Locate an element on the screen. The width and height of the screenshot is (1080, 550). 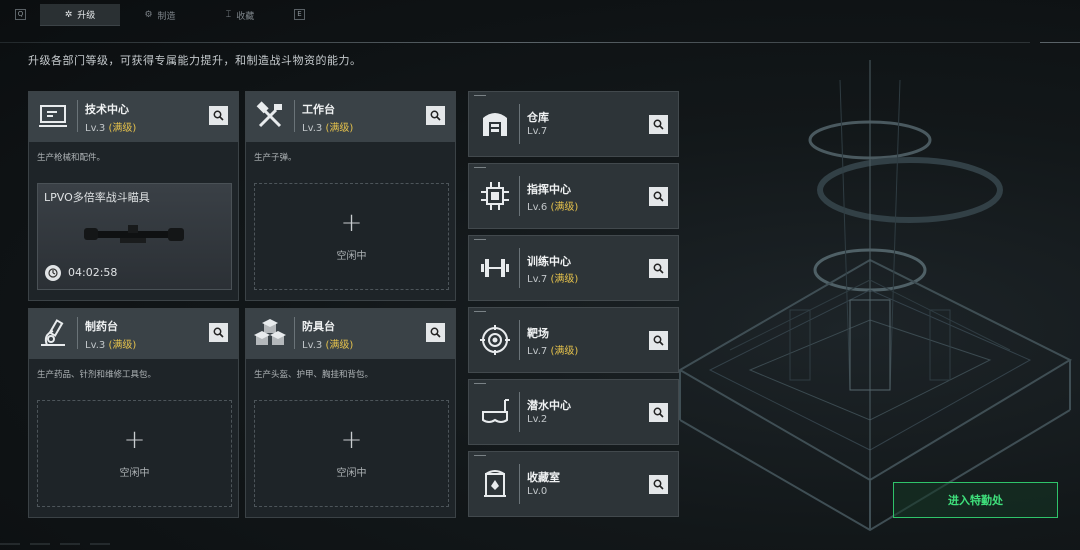
facility-card-shooting-range: 靶场 Lv.7 (满级) is located at coordinates (573, 340).